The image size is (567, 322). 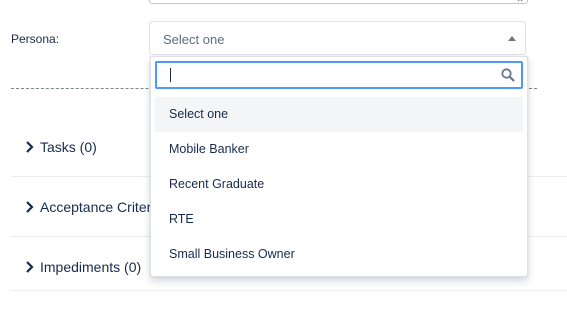 What do you see at coordinates (508, 75) in the screenshot?
I see `search-icon` at bounding box center [508, 75].